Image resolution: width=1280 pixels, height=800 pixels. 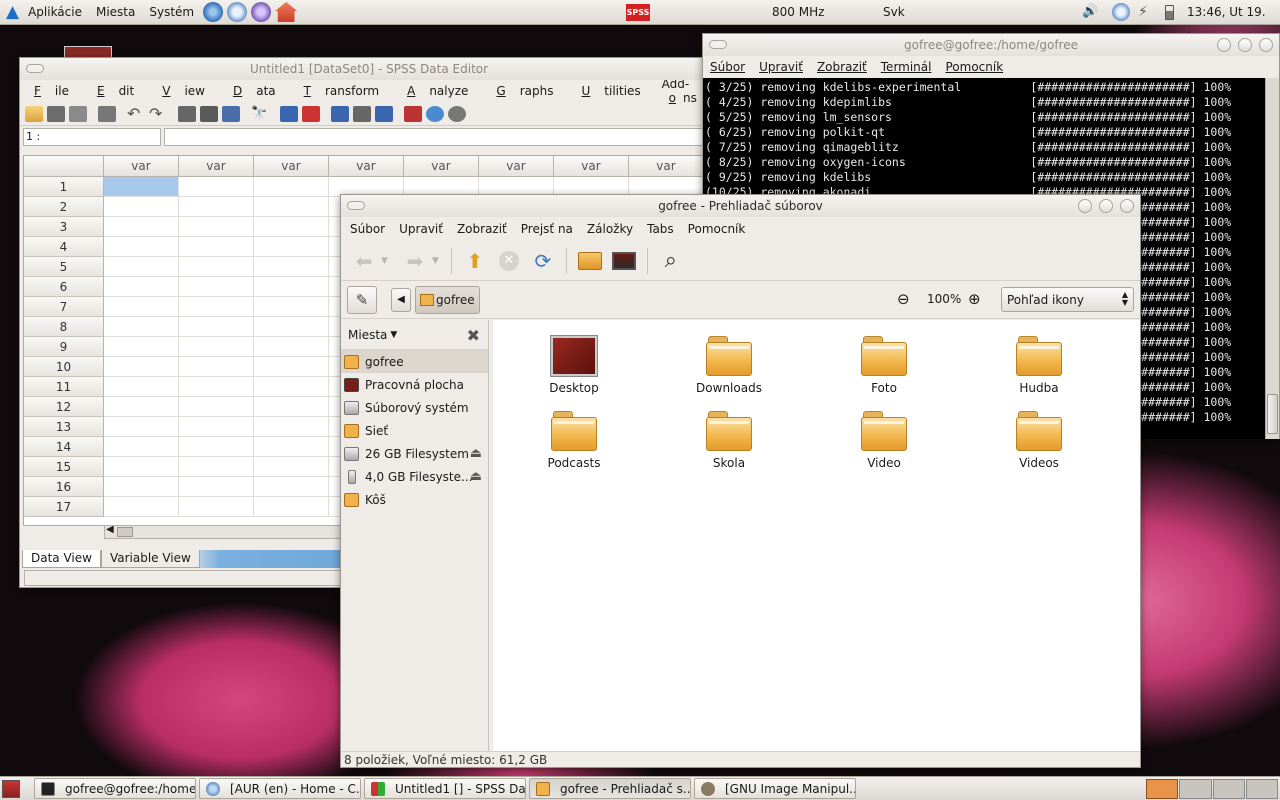 What do you see at coordinates (435, 113) in the screenshot?
I see `use-sets-icon` at bounding box center [435, 113].